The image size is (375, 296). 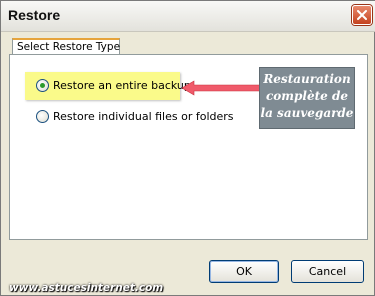 What do you see at coordinates (86, 288) in the screenshot?
I see `watermark: www.astucesinternet.com` at bounding box center [86, 288].